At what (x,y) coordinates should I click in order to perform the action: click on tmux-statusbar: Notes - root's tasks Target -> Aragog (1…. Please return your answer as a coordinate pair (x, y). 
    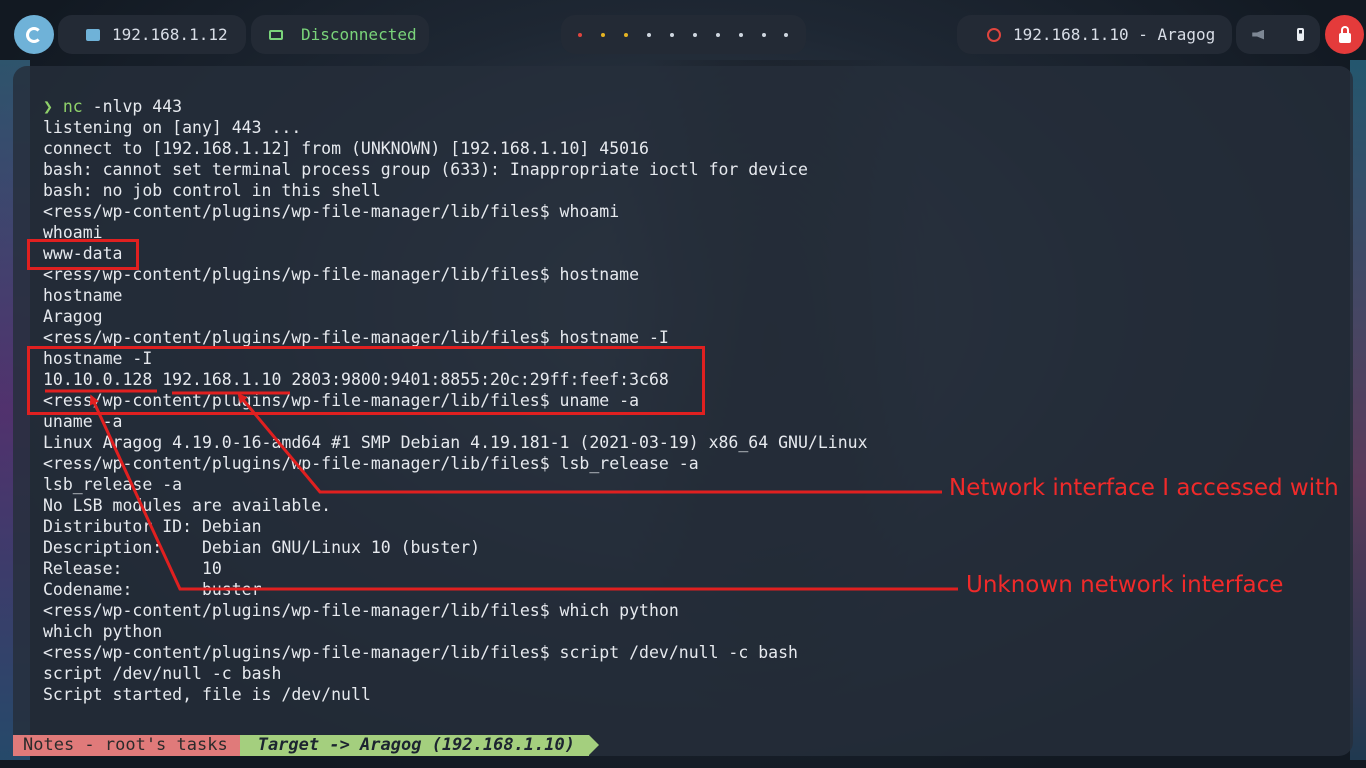
    Looking at the image, I should click on (306, 745).